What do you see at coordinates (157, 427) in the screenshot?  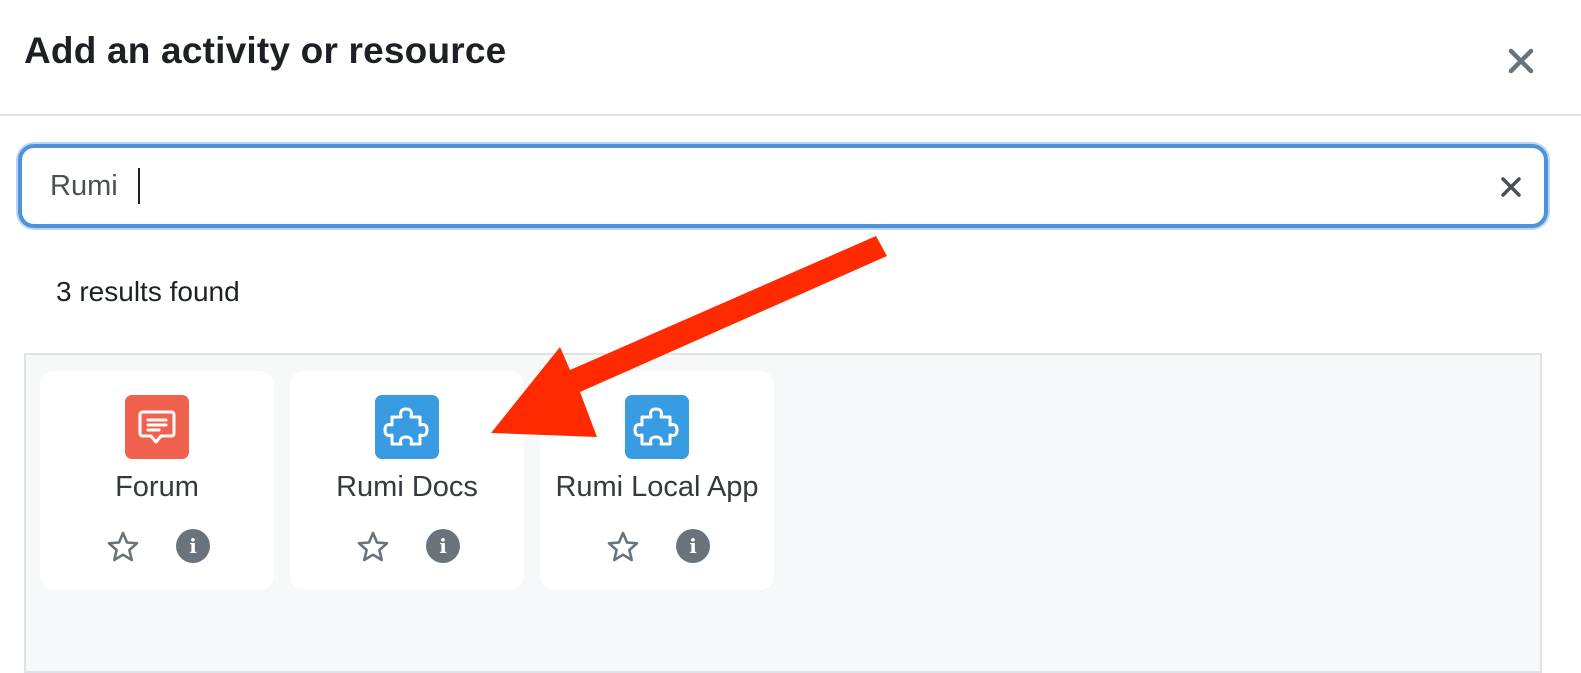 I see `forum-icon` at bounding box center [157, 427].